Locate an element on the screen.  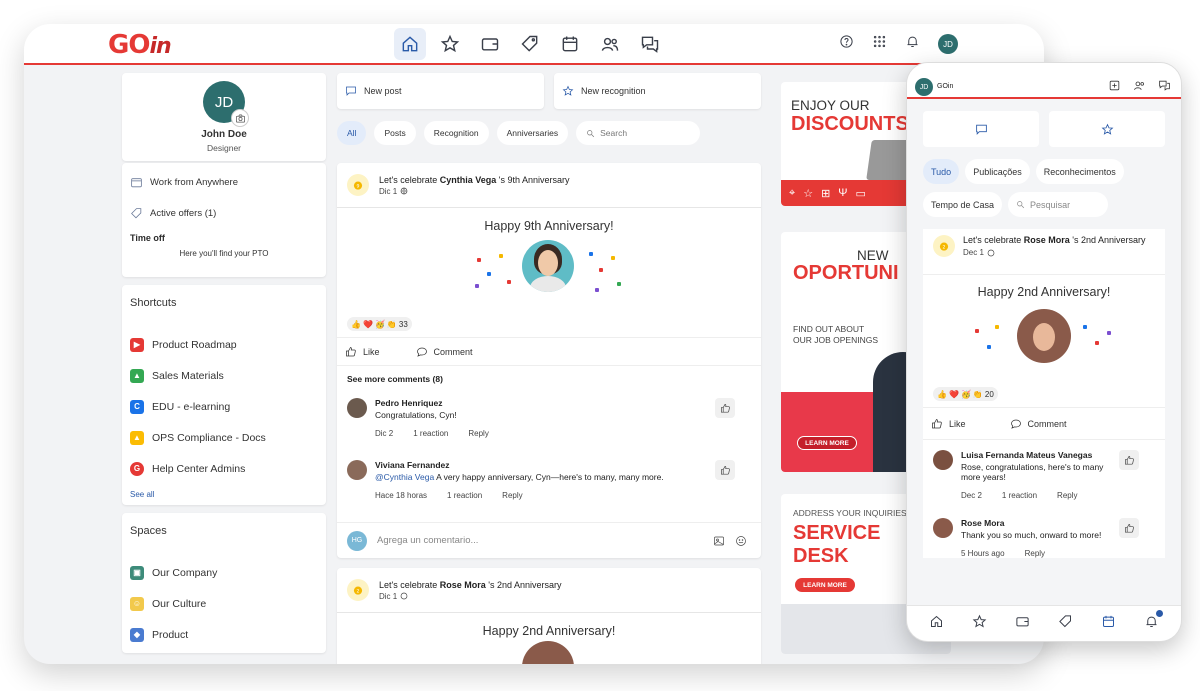
edu-icon: C is located at coordinates (137, 406).